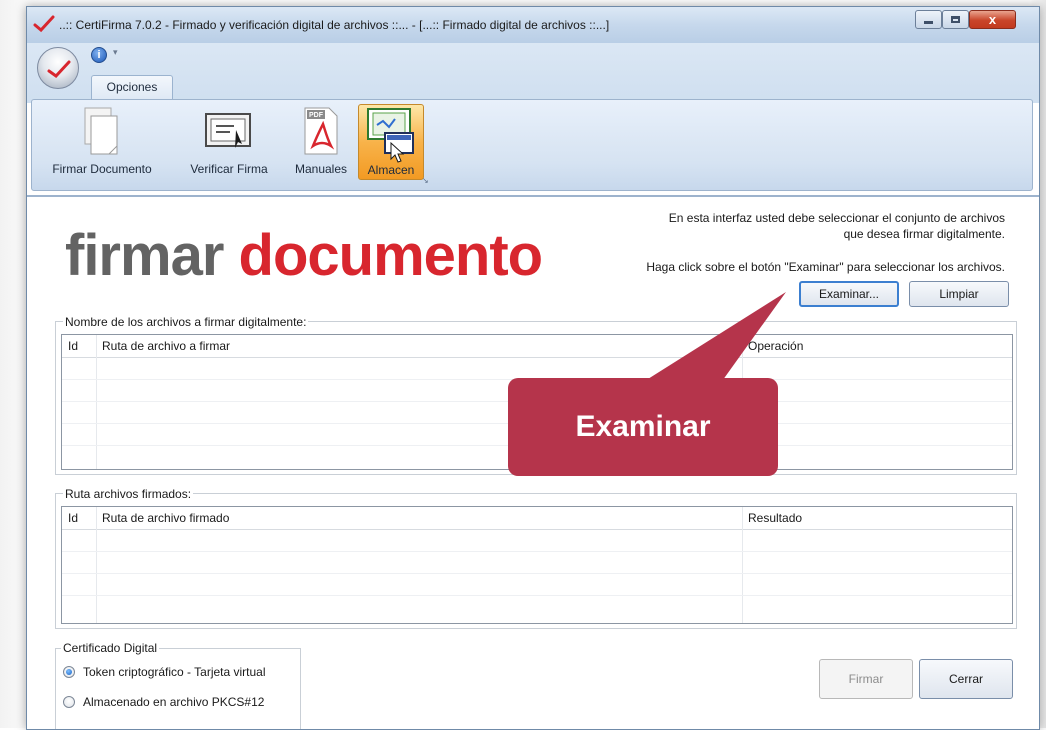 Image resolution: width=1046 pixels, height=730 pixels. I want to click on manuales-button: PDF Manuales, so click(321, 140).